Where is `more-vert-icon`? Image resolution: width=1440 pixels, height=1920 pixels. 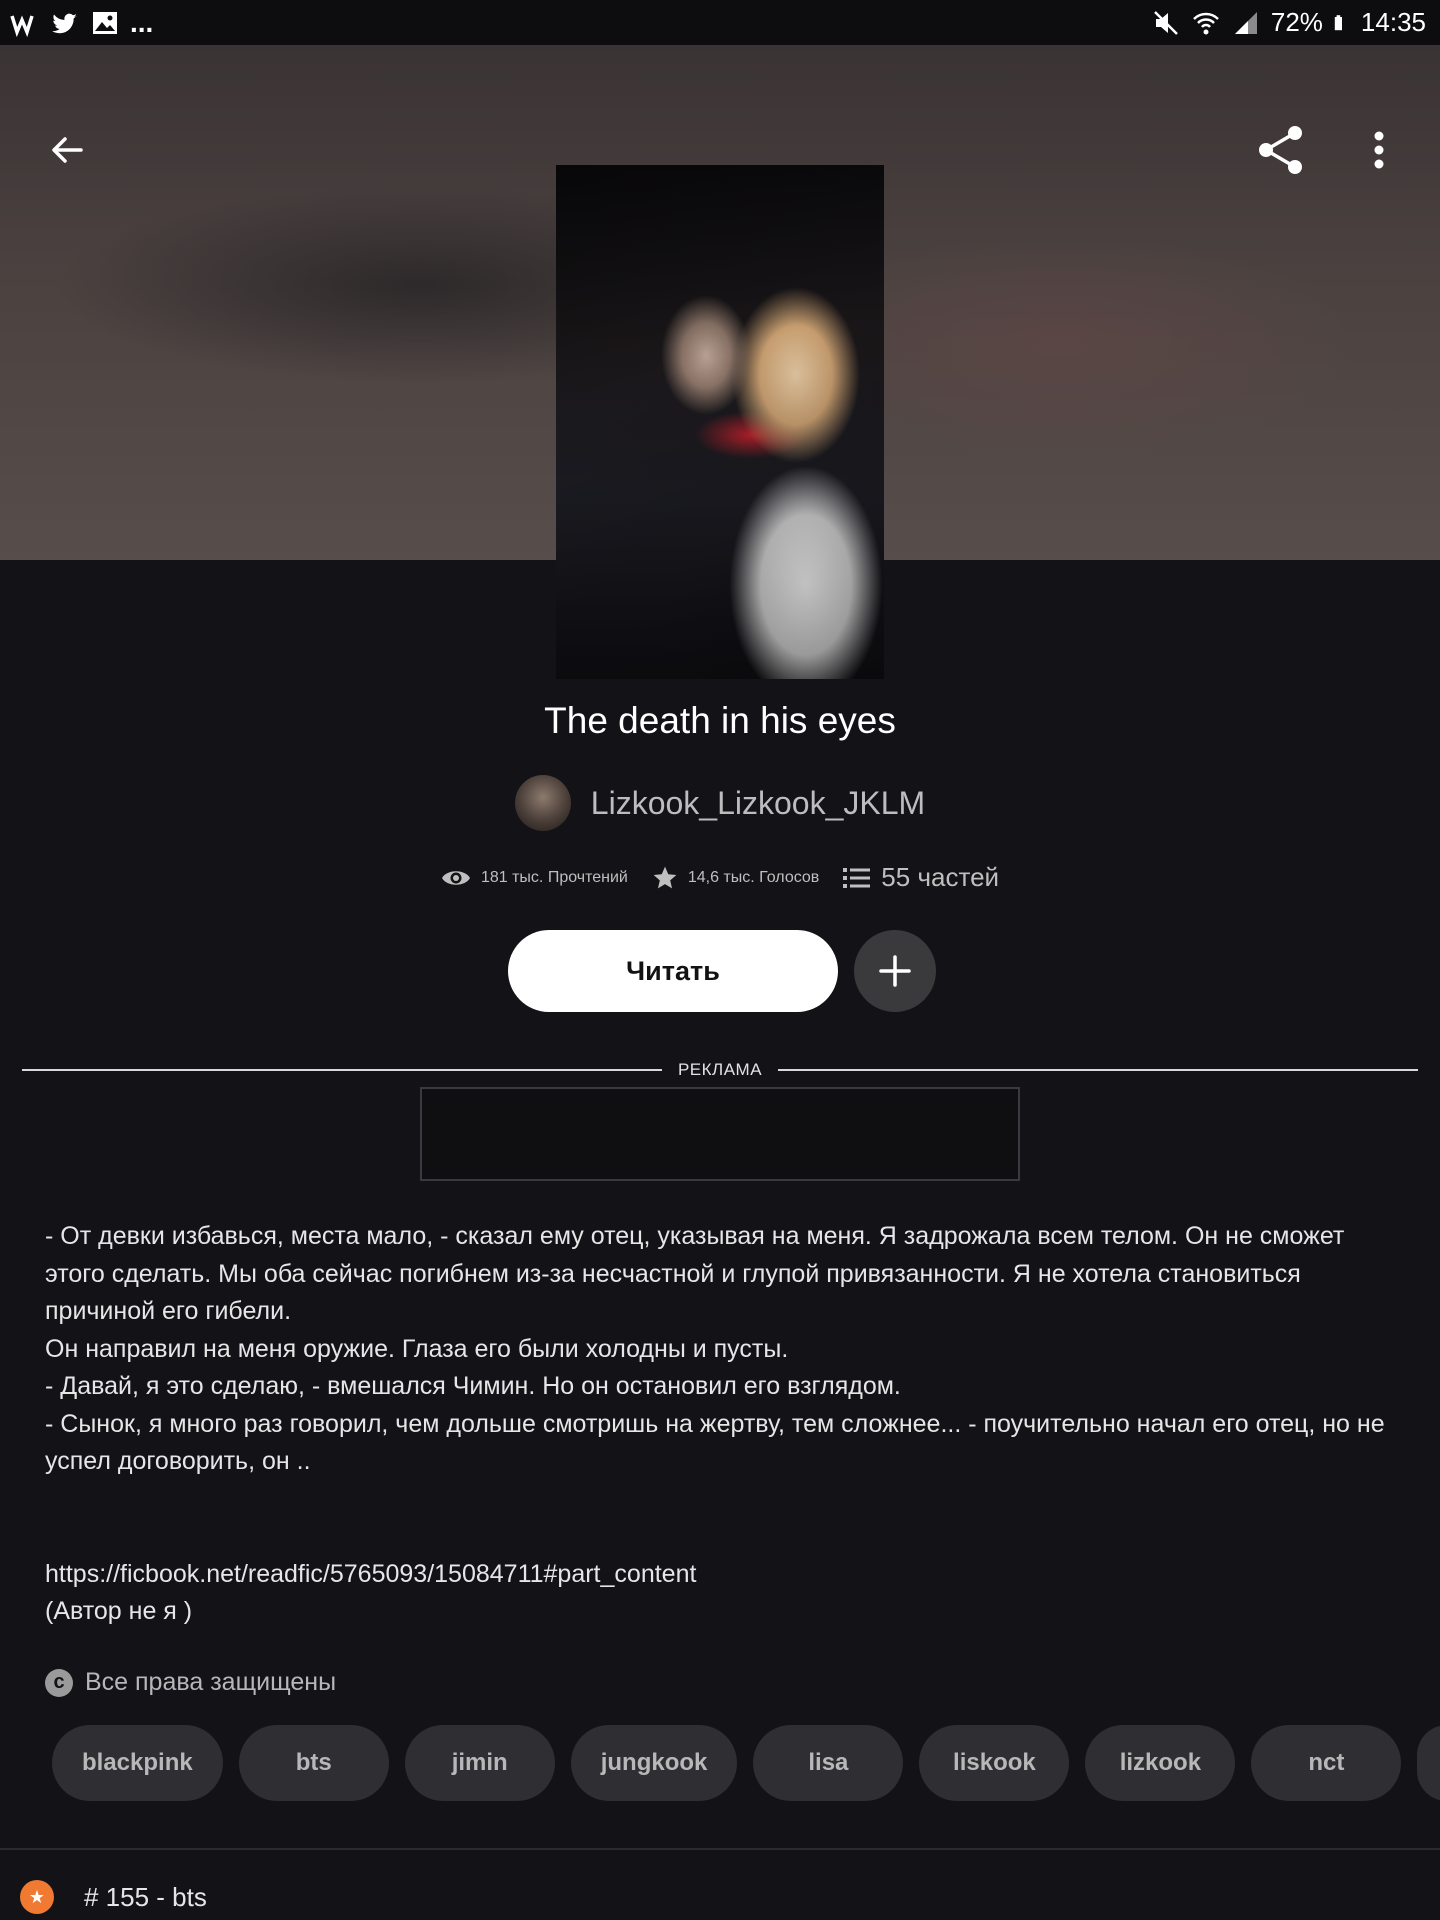 more-vert-icon is located at coordinates (1379, 150).